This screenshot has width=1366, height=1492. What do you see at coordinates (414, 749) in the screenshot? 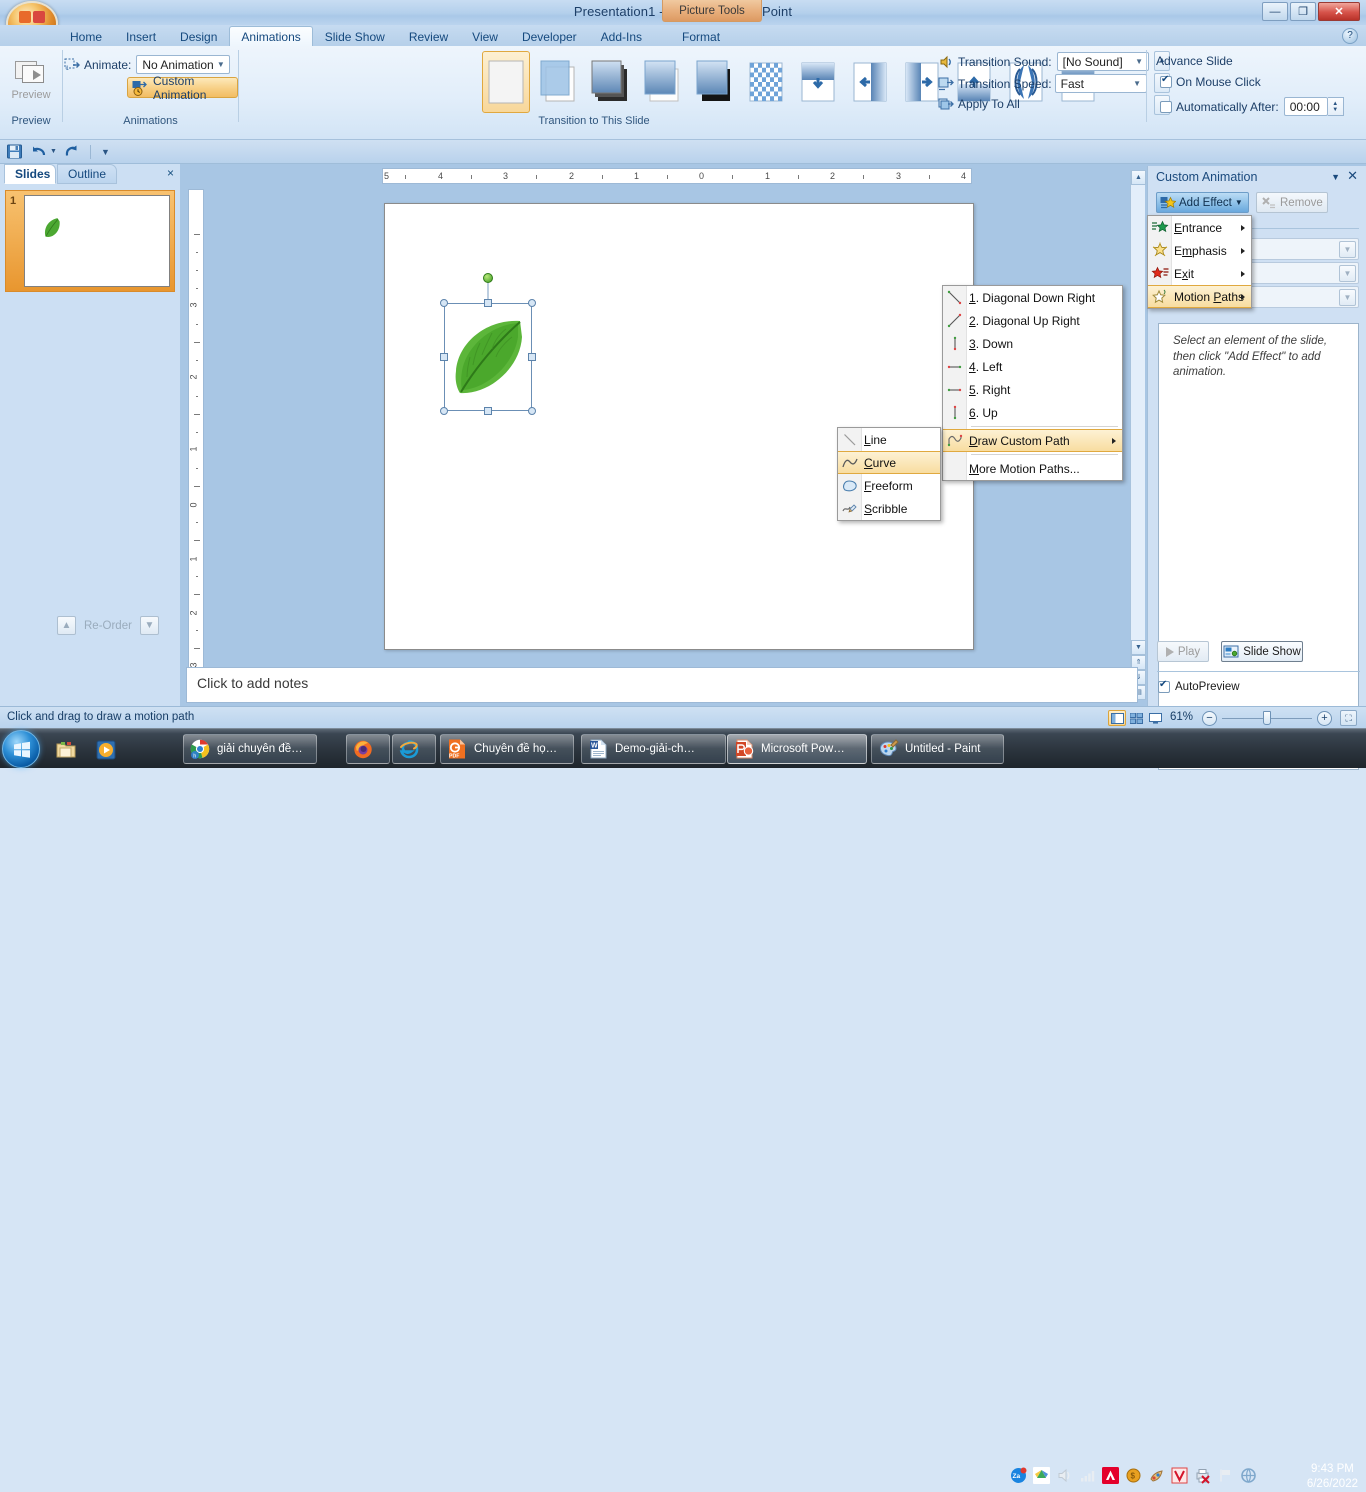
I see `taskbar-button-internet-explorer` at bounding box center [414, 749].